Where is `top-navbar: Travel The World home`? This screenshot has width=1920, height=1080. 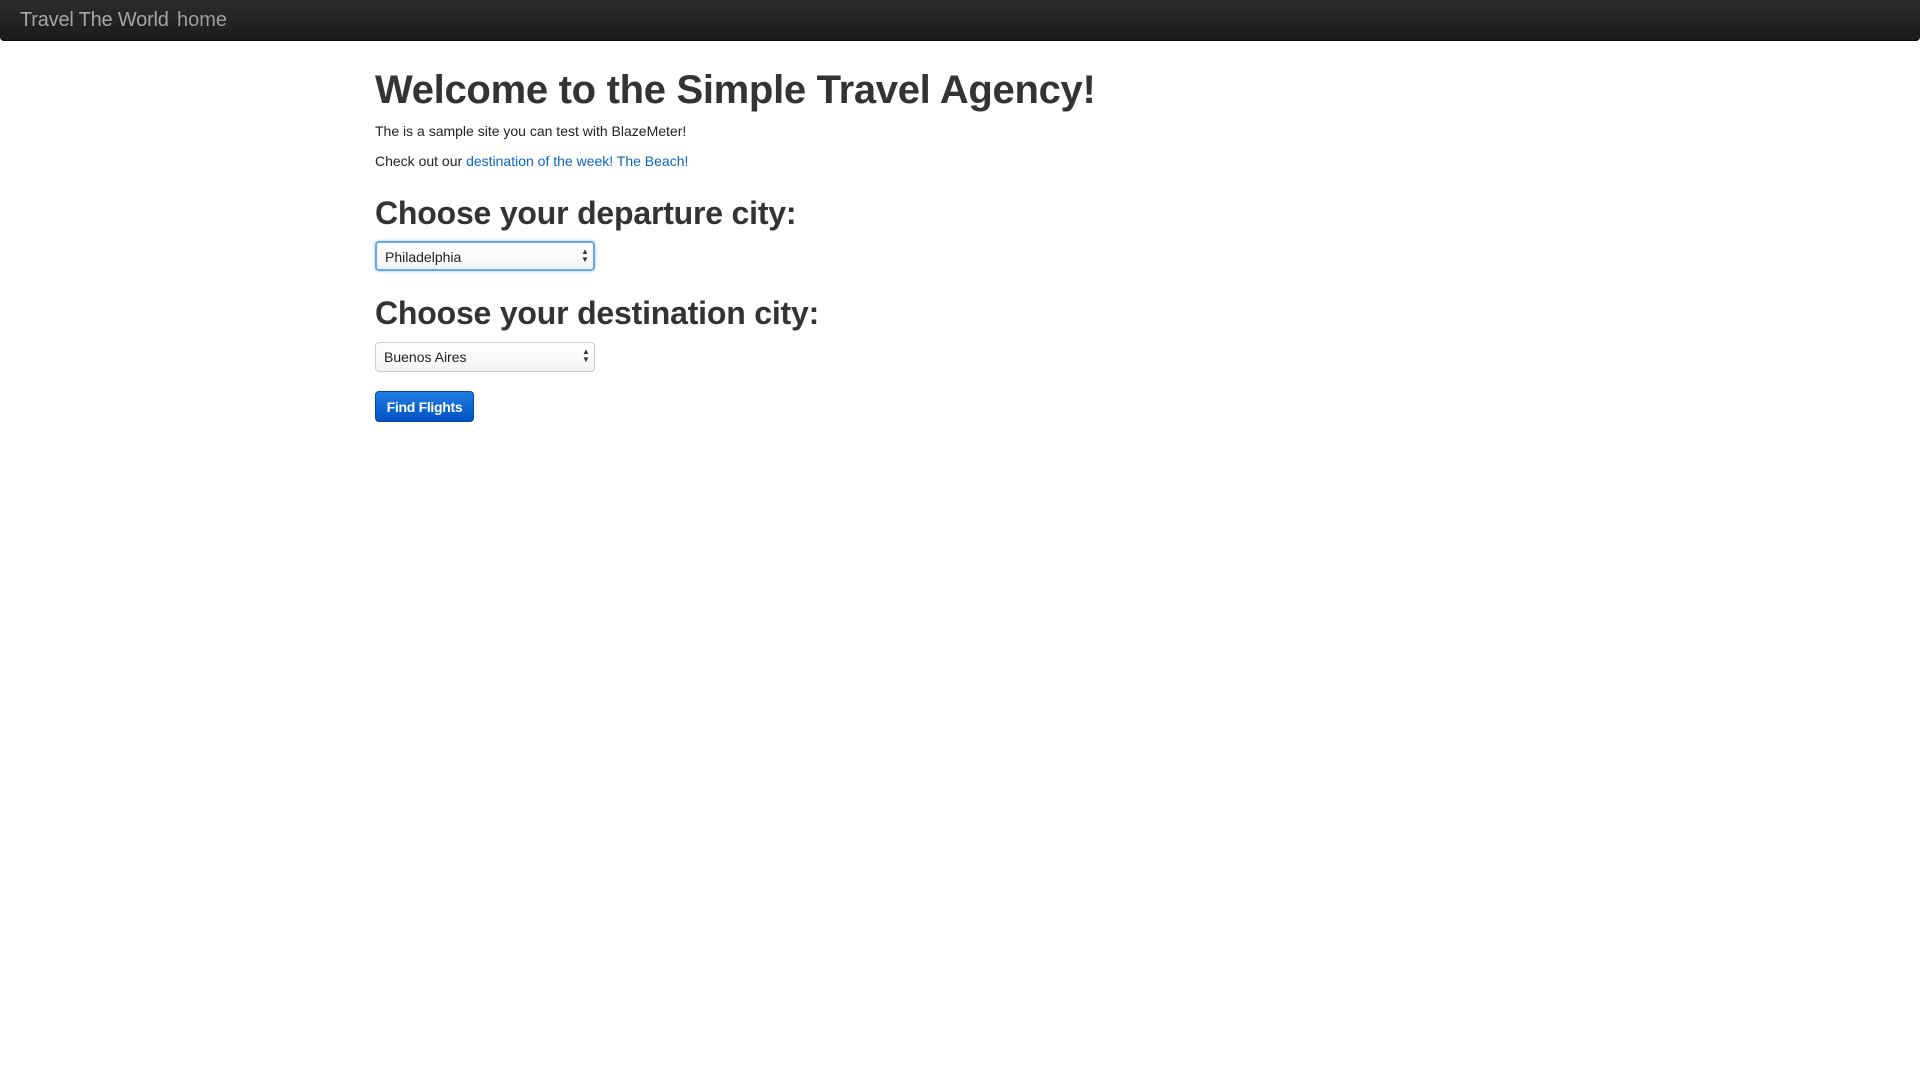
top-navbar: Travel The World home is located at coordinates (960, 20).